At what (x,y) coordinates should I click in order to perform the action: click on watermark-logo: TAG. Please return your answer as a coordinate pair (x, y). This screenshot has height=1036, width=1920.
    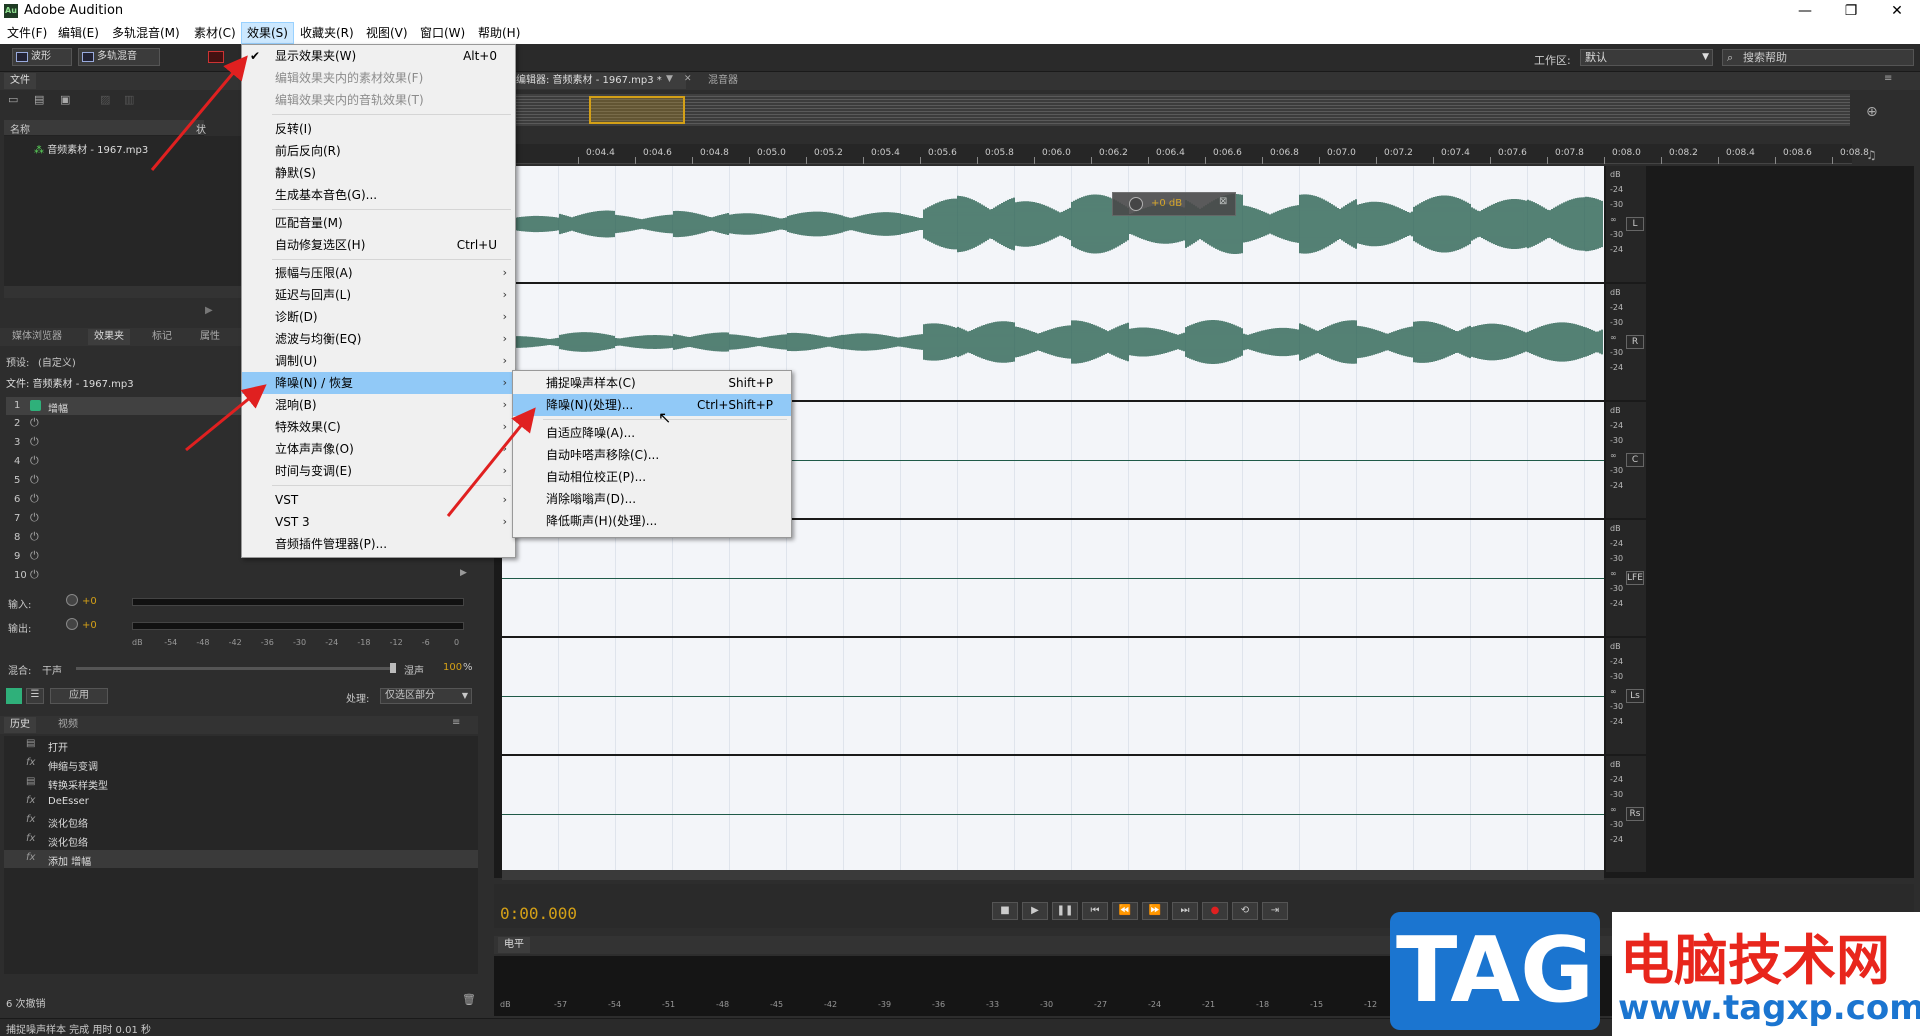
    Looking at the image, I should click on (1495, 971).